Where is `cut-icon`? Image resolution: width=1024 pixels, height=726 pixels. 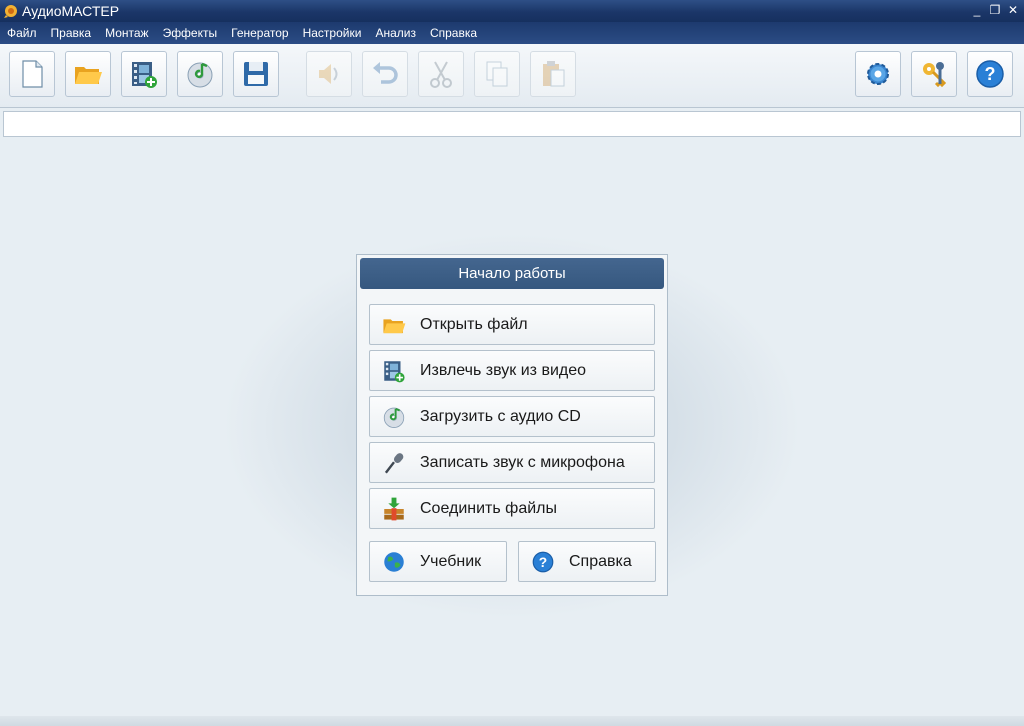
cut-icon is located at coordinates (441, 74).